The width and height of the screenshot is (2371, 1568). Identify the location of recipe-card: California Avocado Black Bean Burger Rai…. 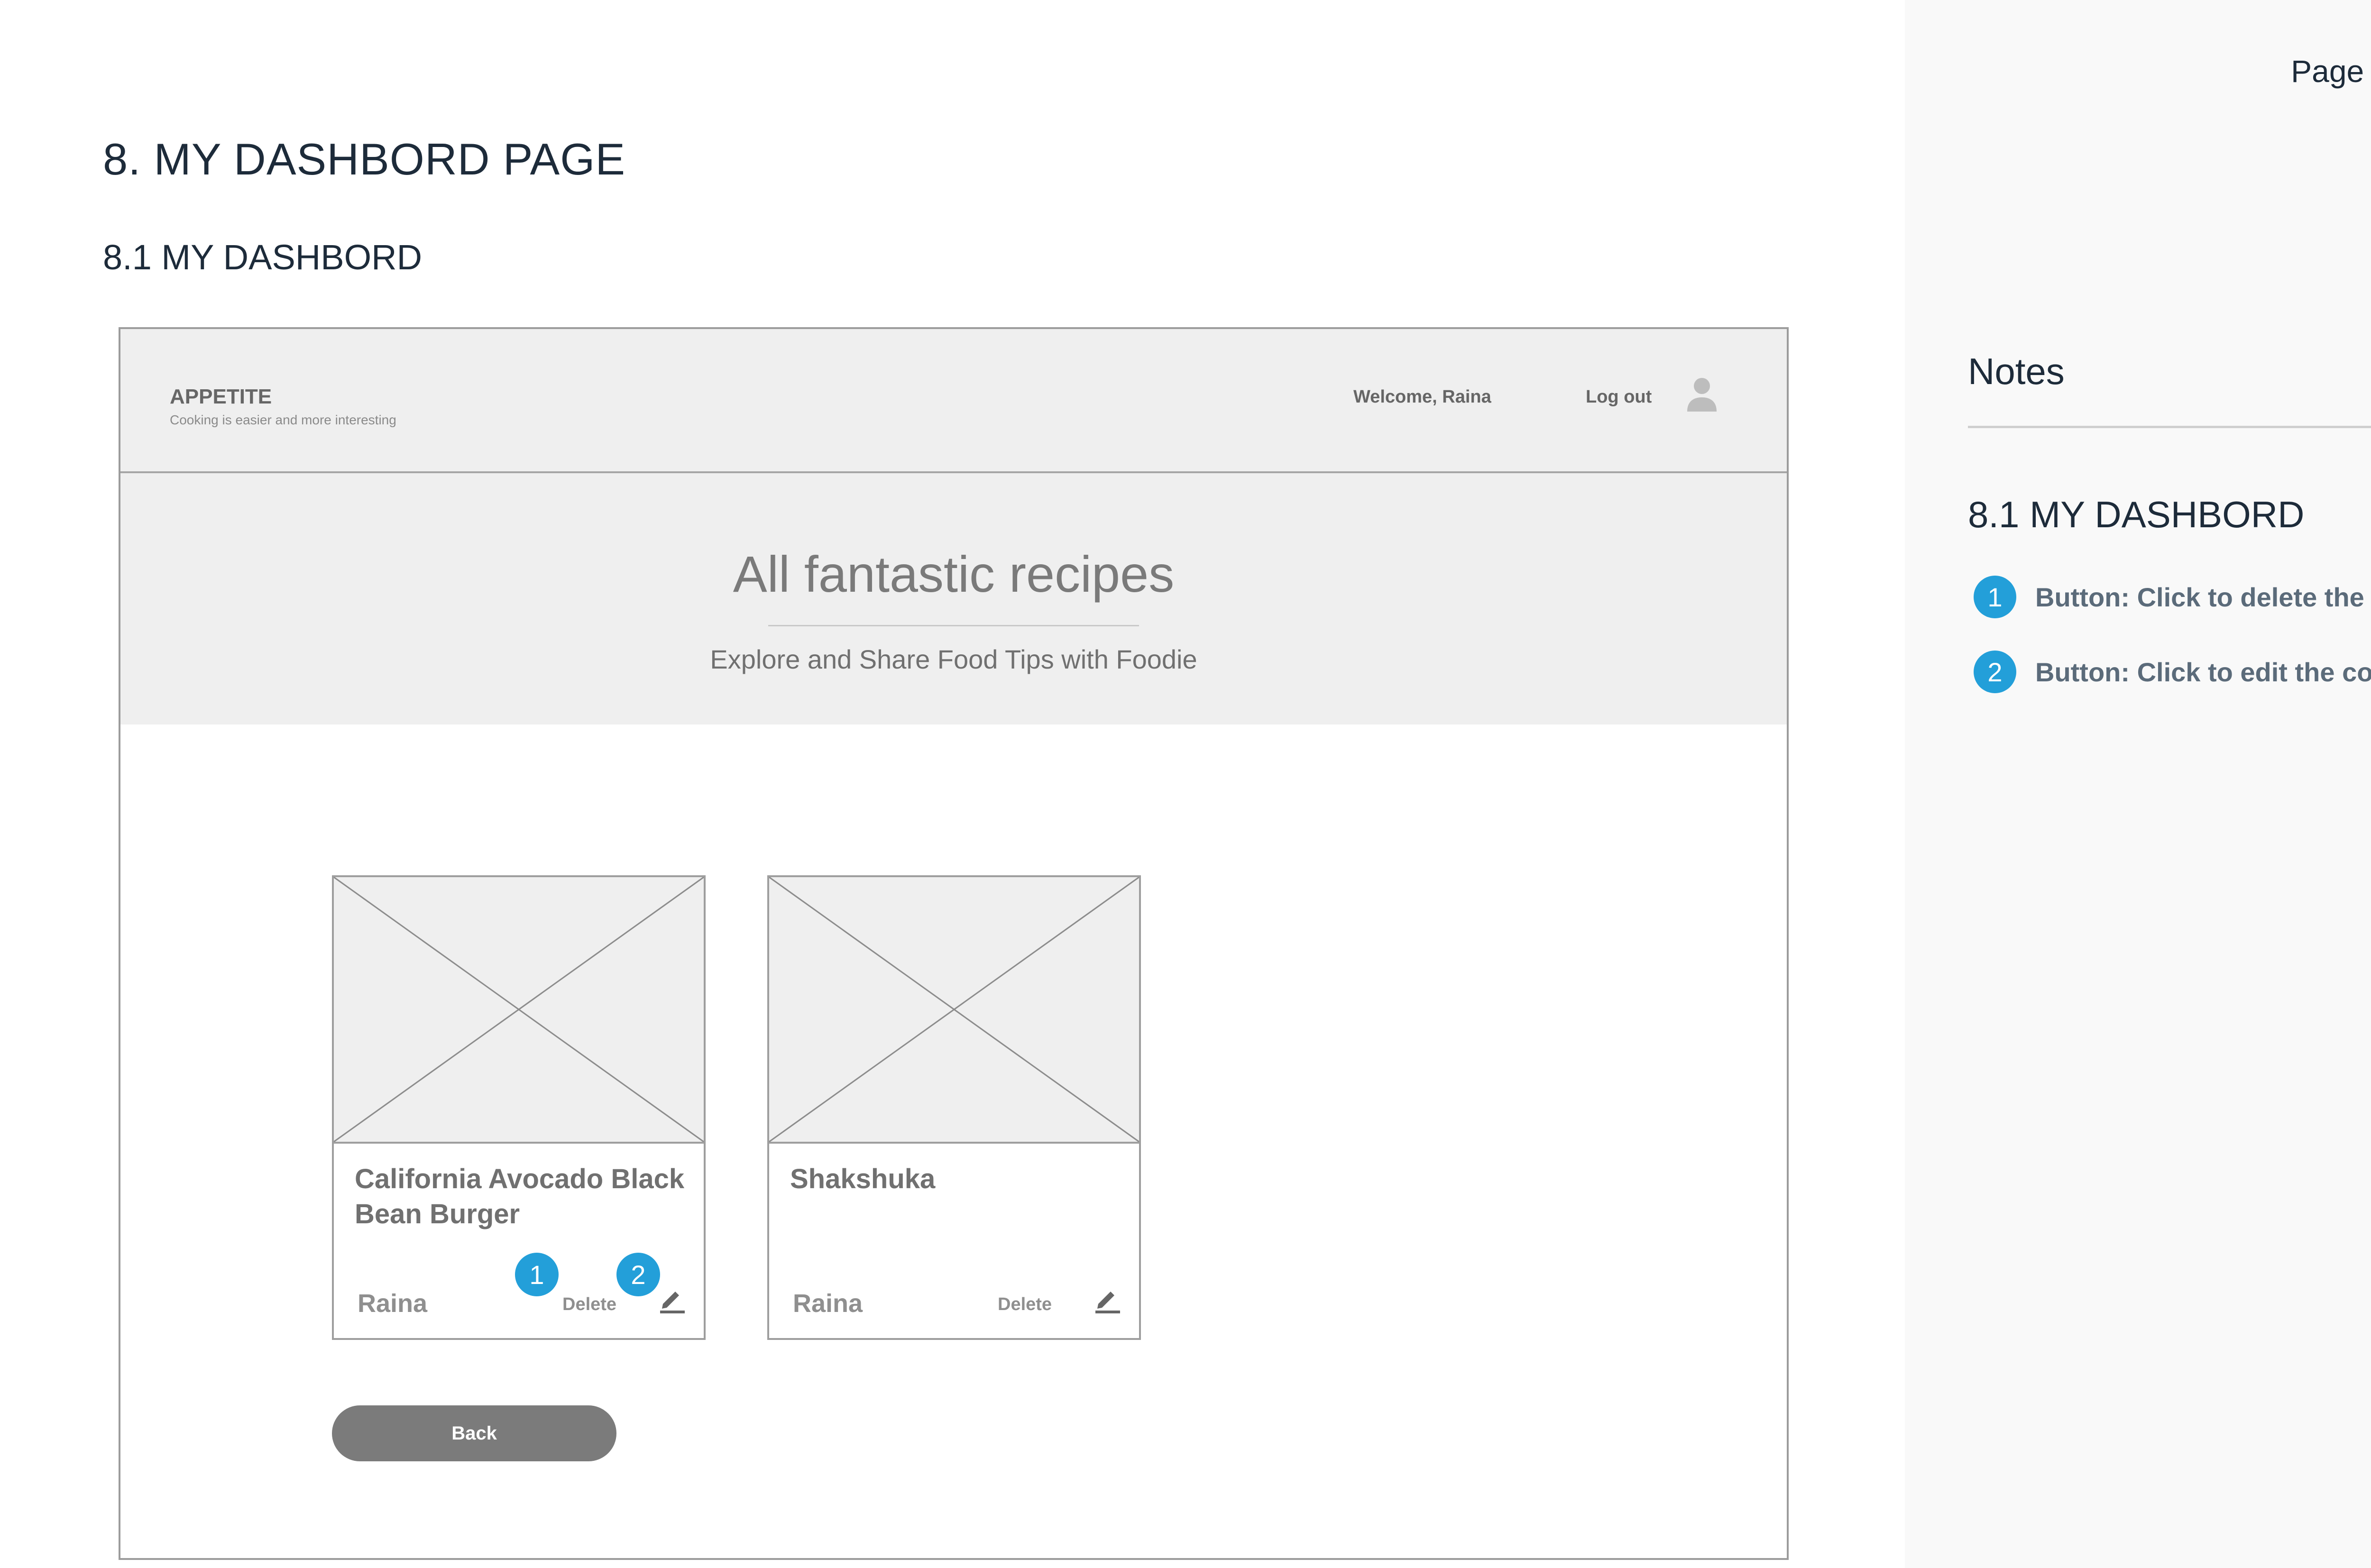
(519, 1107).